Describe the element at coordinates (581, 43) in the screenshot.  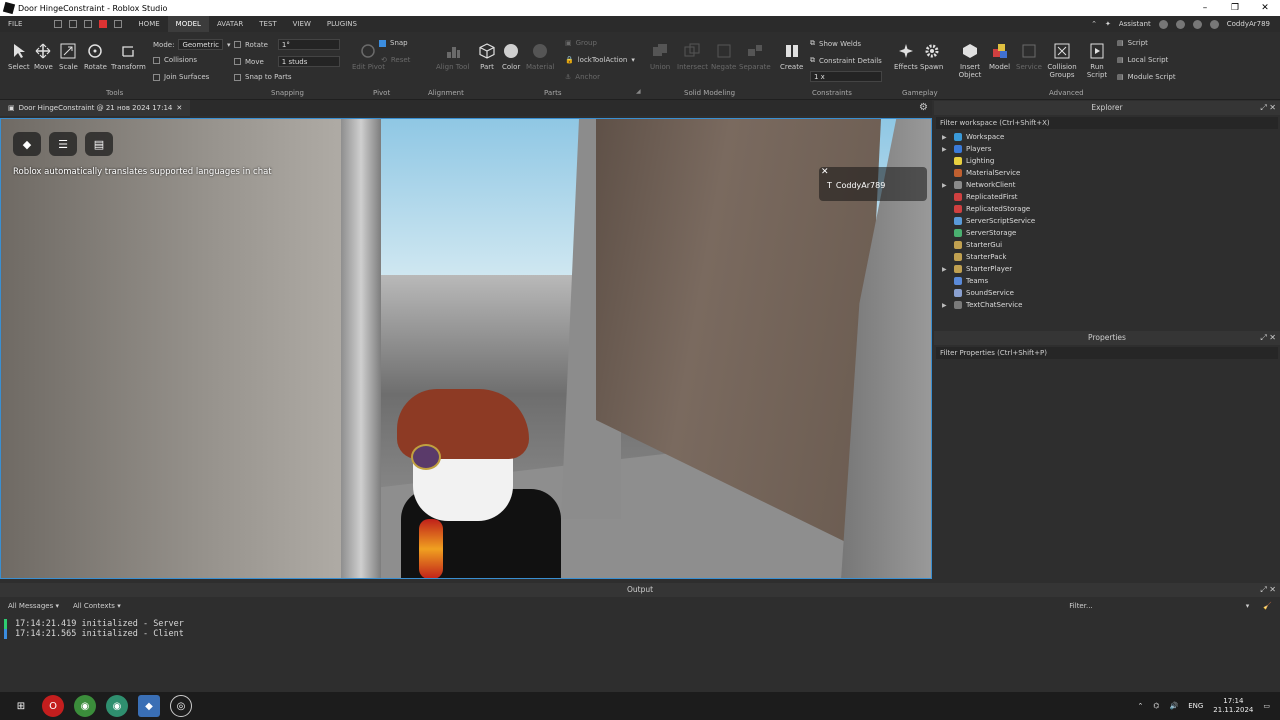
I see `group-button: ▣ Group` at that location.